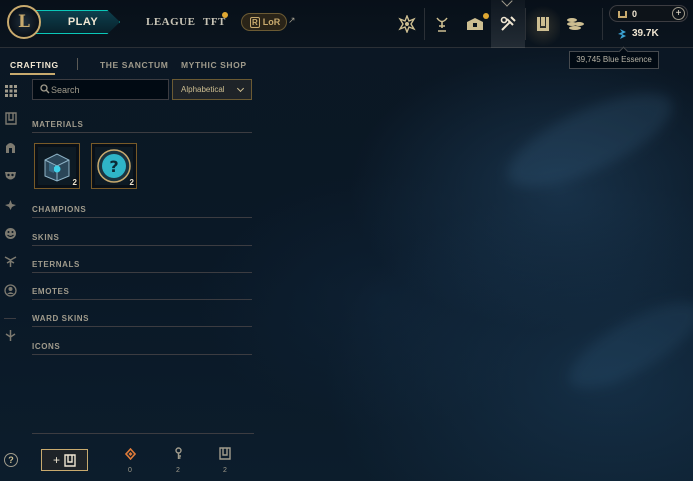  I want to click on chest-stat: 2, so click(225, 460).